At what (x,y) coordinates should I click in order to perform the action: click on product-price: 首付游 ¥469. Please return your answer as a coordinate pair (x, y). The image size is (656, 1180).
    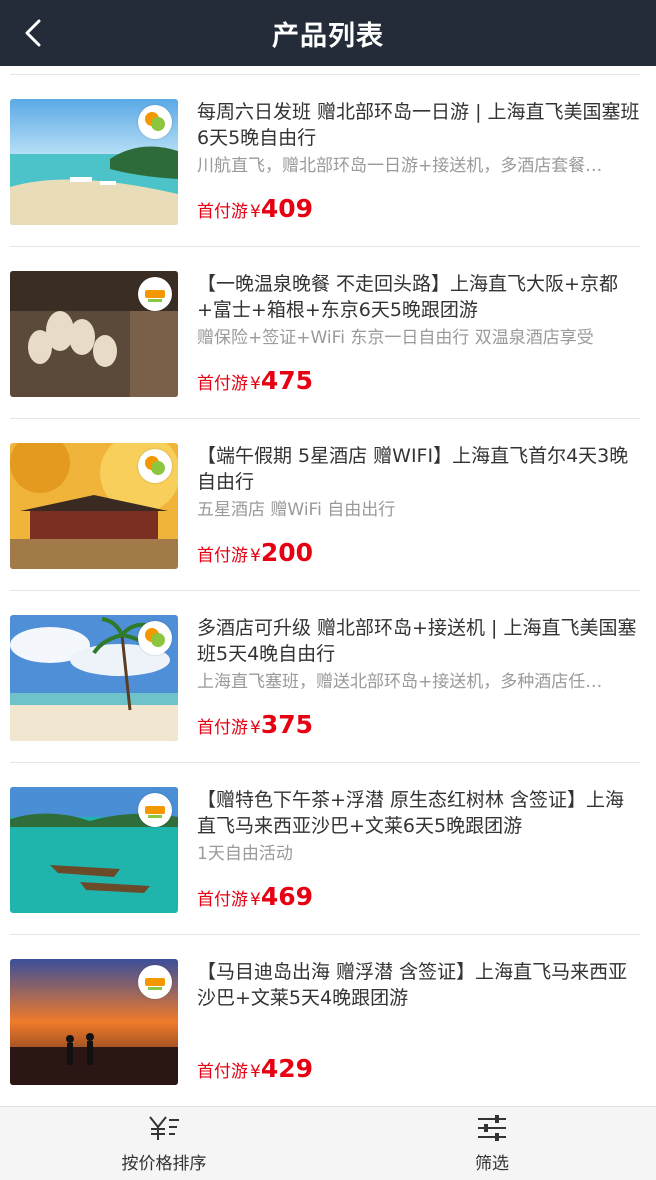
    Looking at the image, I should click on (255, 896).